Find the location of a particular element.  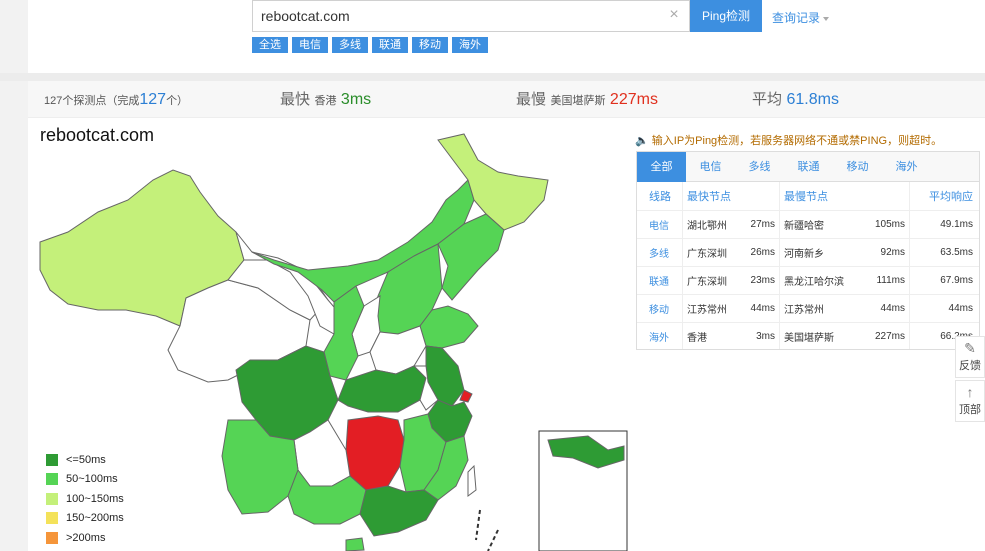

speaker-icon: 🔈 is located at coordinates (642, 141).